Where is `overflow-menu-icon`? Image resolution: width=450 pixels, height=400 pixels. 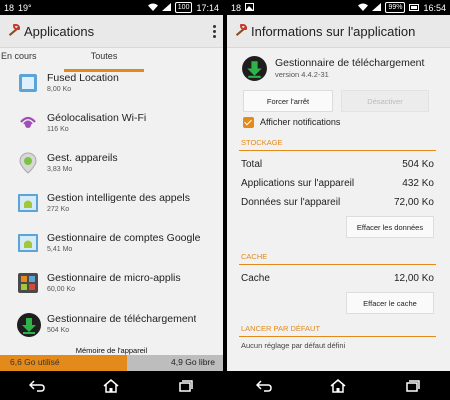
overflow-menu-icon is located at coordinates (215, 31).